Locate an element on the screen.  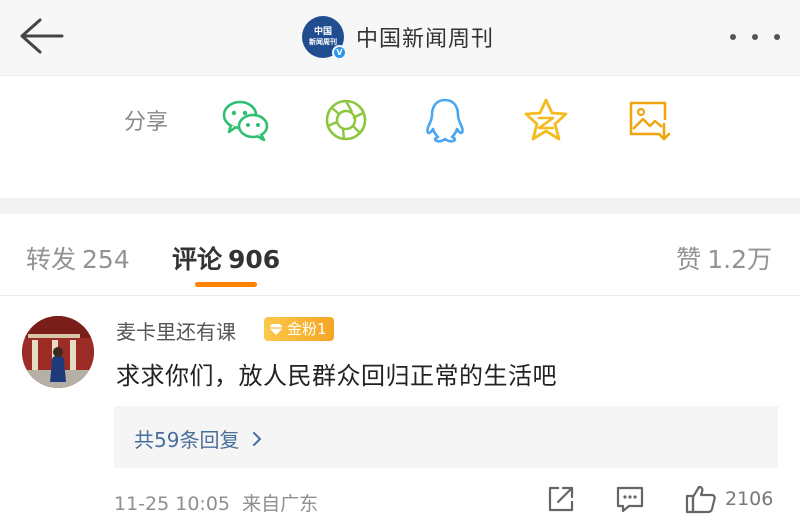
moments-icon is located at coordinates (346, 120).